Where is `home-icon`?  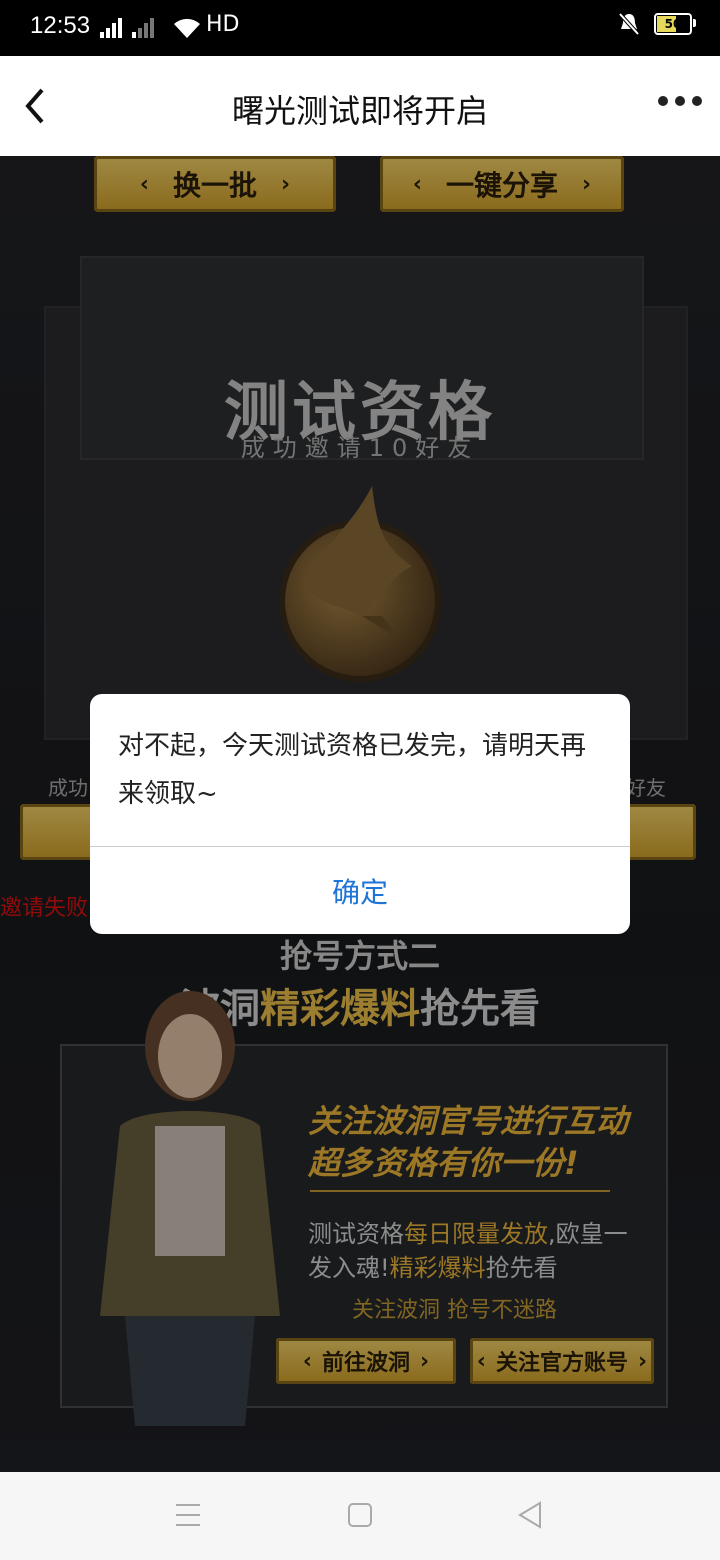 home-icon is located at coordinates (360, 1515).